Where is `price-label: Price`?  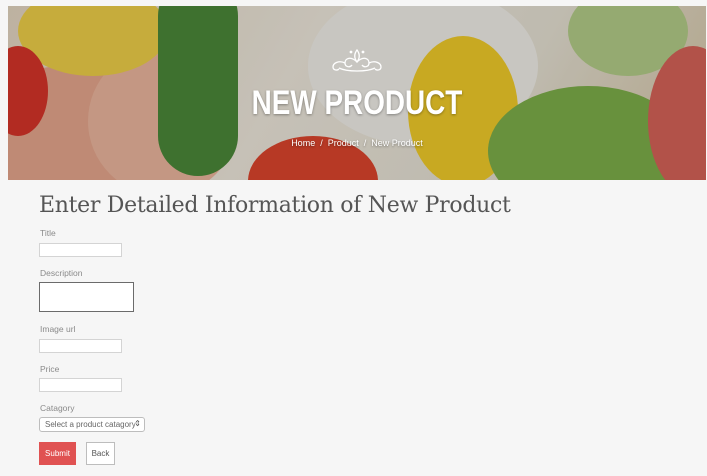
price-label: Price is located at coordinates (50, 369).